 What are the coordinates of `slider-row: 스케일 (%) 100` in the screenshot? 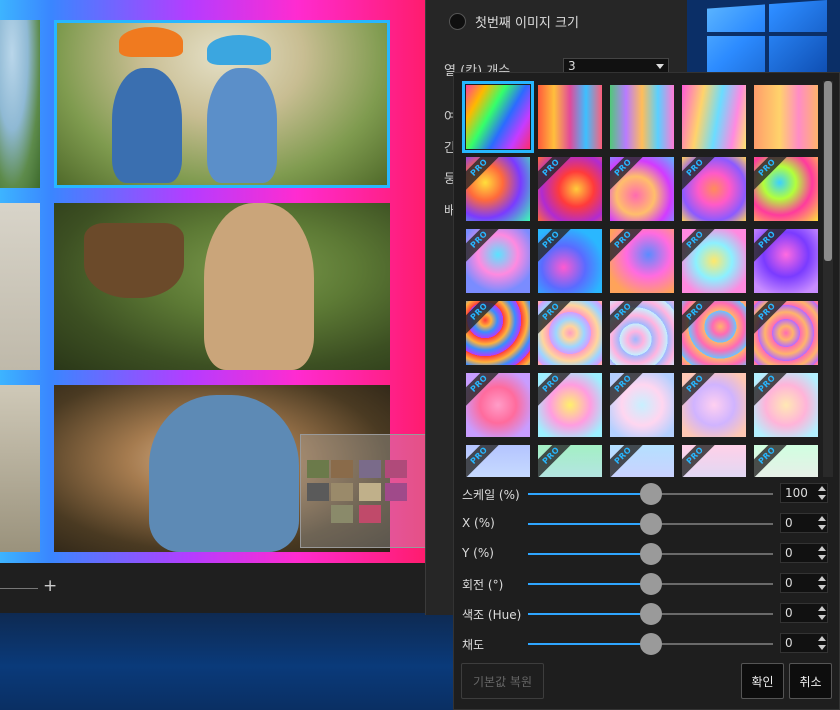 It's located at (649, 494).